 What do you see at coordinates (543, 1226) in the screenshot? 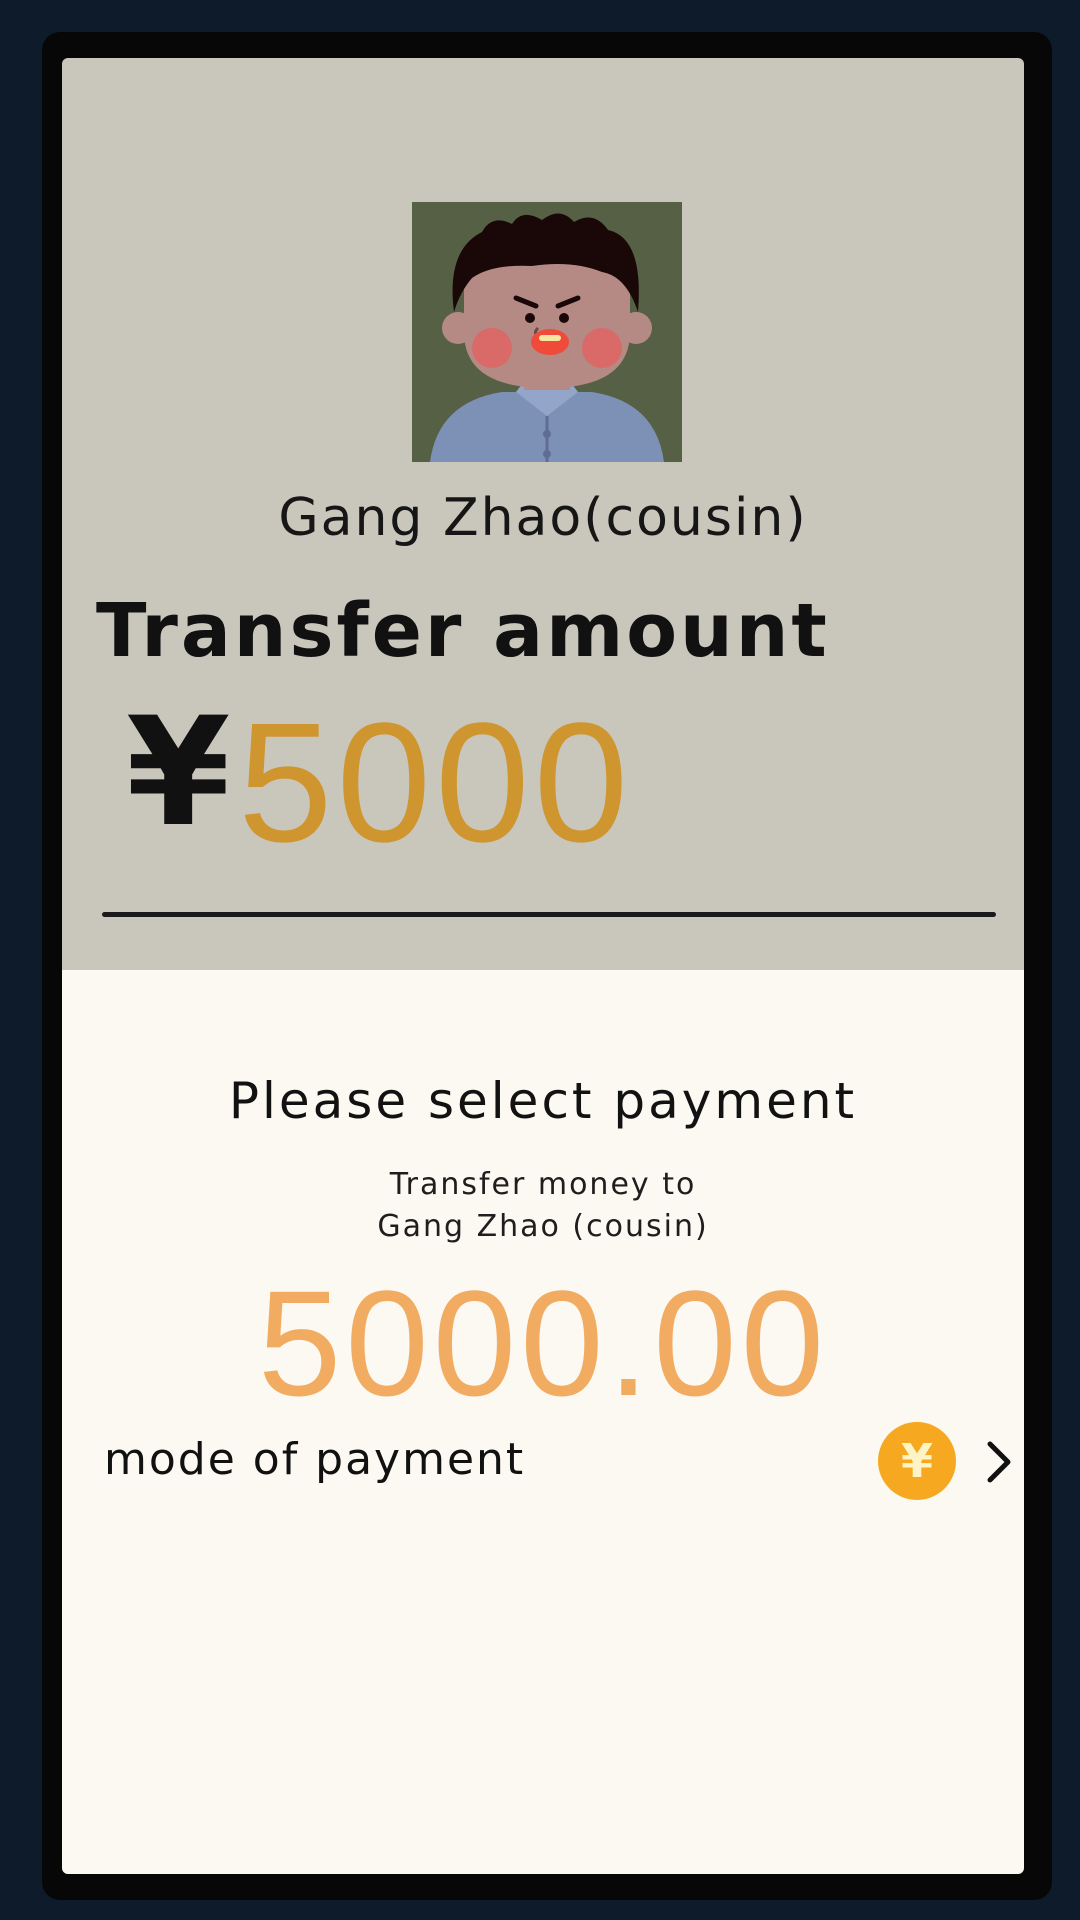
I see `transfer-to-line2: Gang Zhao (cousin)` at bounding box center [543, 1226].